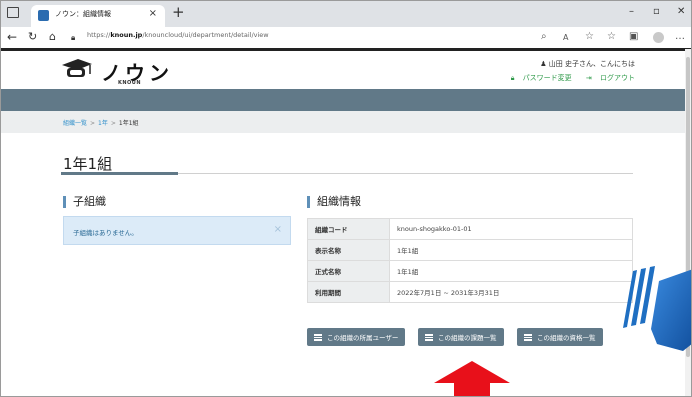 The image size is (692, 397). Describe the element at coordinates (565, 37) in the screenshot. I see `read-aloud-icon: A` at that location.